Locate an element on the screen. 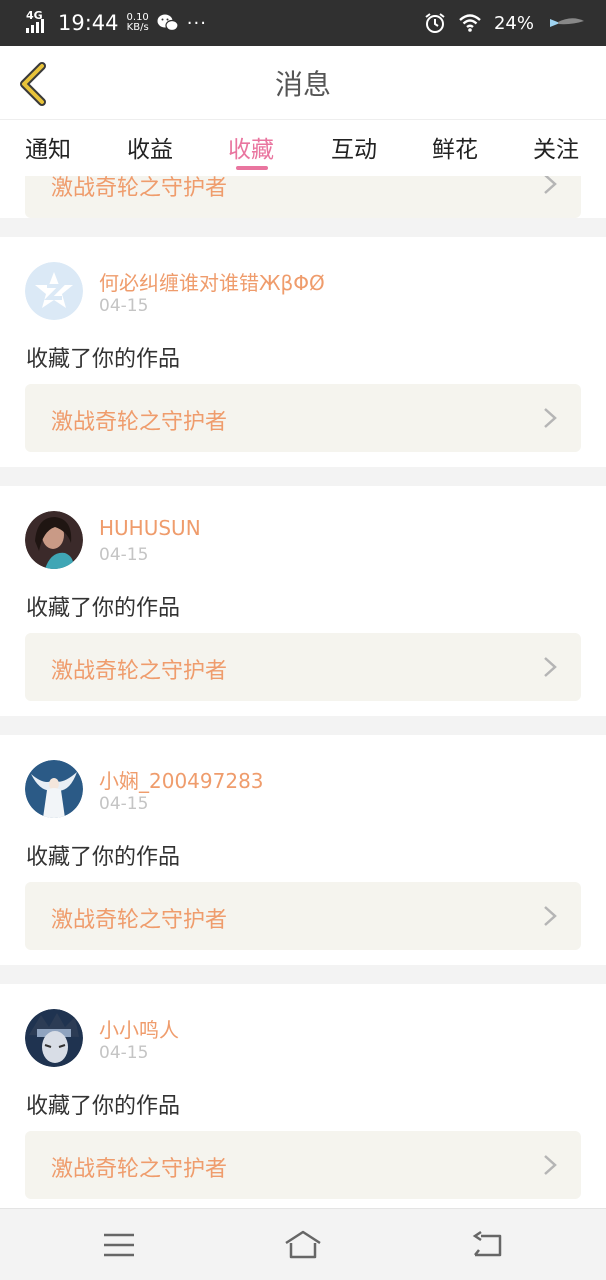  tab-earnings: 收益 is located at coordinates (150, 147).